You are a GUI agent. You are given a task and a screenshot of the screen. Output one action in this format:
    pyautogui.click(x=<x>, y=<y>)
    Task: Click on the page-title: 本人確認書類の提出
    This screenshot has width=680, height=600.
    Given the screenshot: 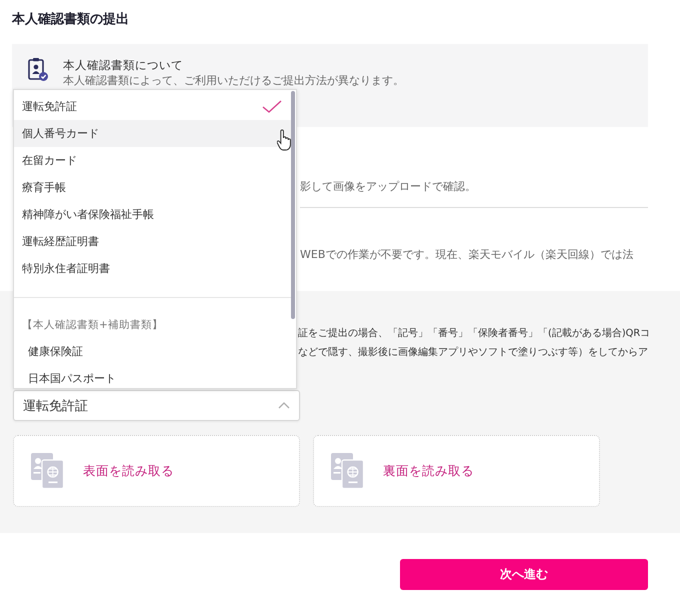 What is the action you would take?
    pyautogui.click(x=70, y=20)
    